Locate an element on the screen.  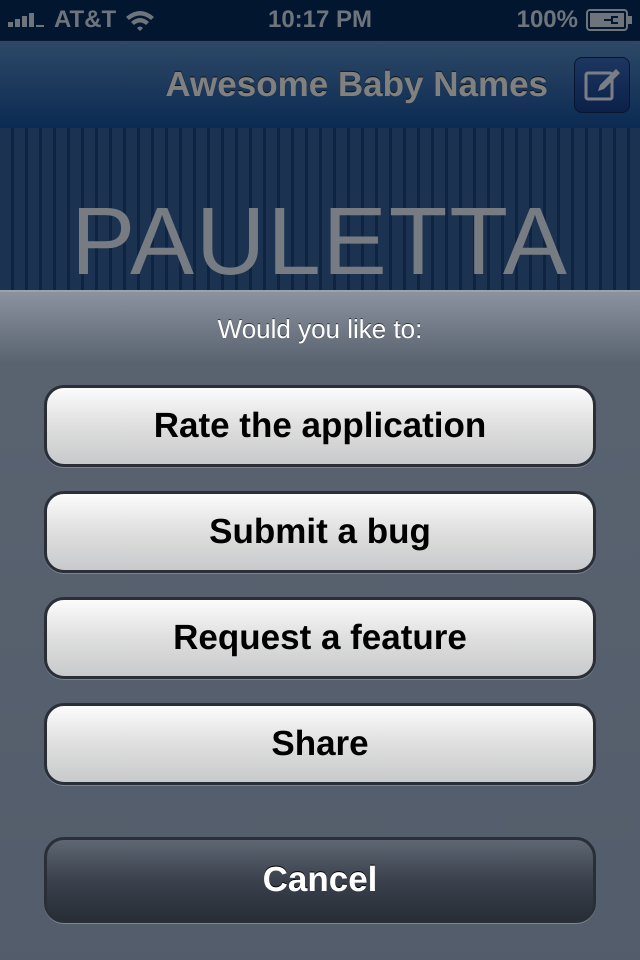
action-button: Request a feature is located at coordinates (320, 638).